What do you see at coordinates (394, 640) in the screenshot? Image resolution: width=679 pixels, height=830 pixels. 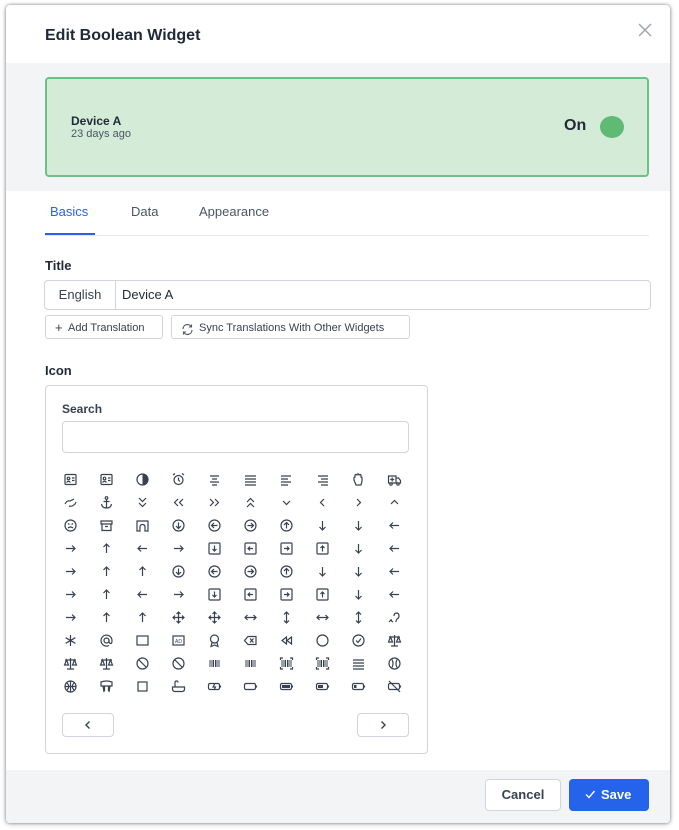 I see `balance-scale-icon` at bounding box center [394, 640].